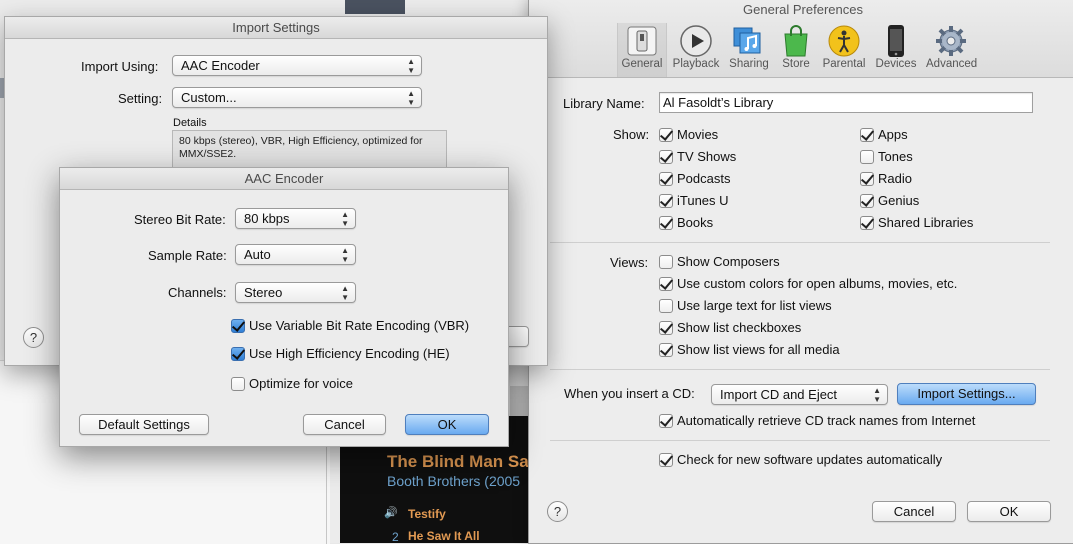  I want to click on show-apps-checkbox: Apps, so click(884, 134).